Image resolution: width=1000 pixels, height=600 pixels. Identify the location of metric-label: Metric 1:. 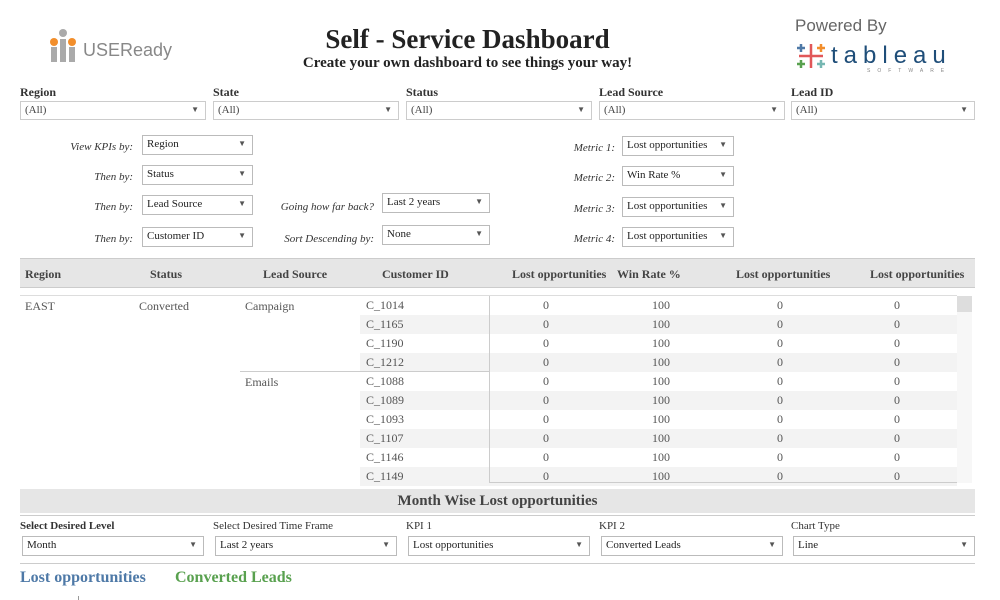
(594, 148).